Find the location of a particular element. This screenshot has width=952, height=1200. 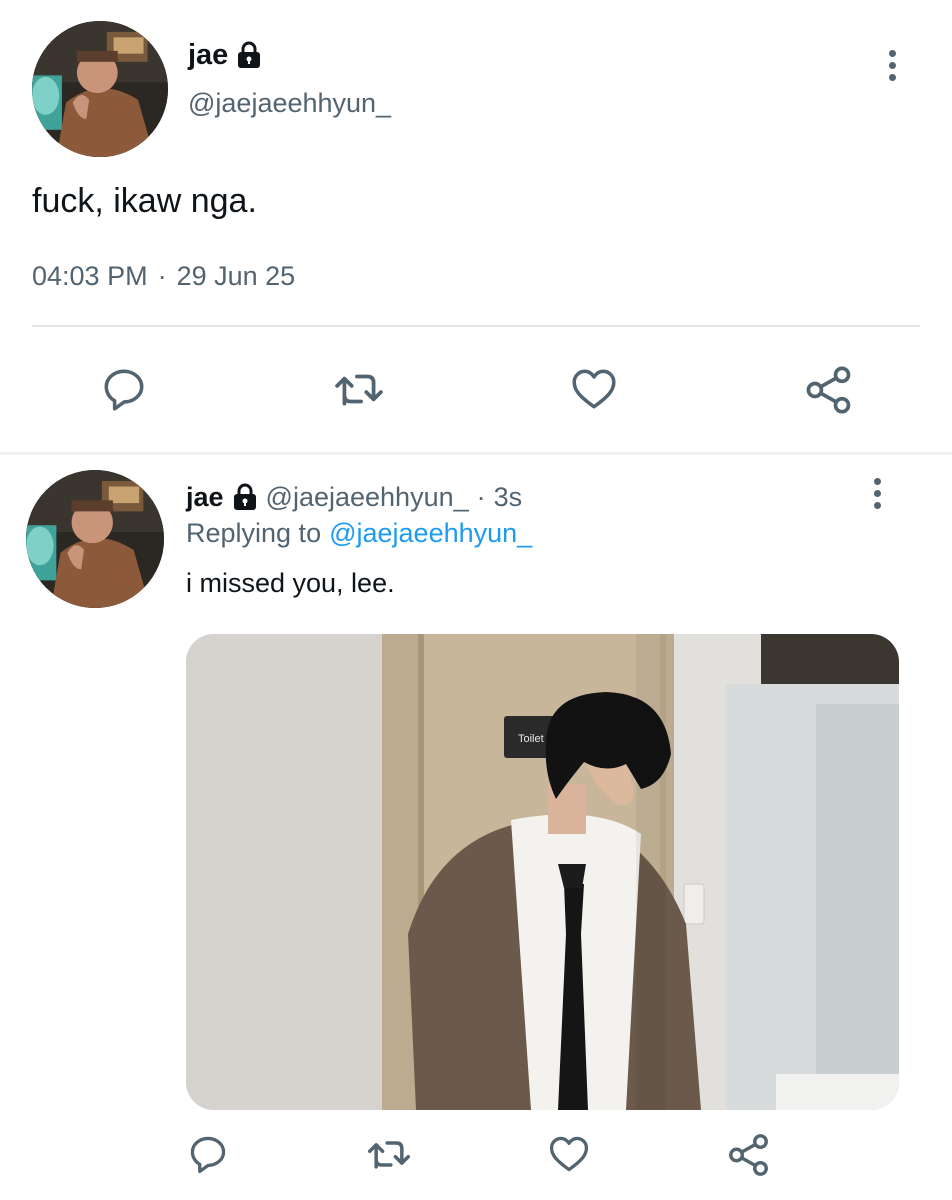

replying-to: Replying to @jaejaeehhyun_ is located at coordinates (359, 533).